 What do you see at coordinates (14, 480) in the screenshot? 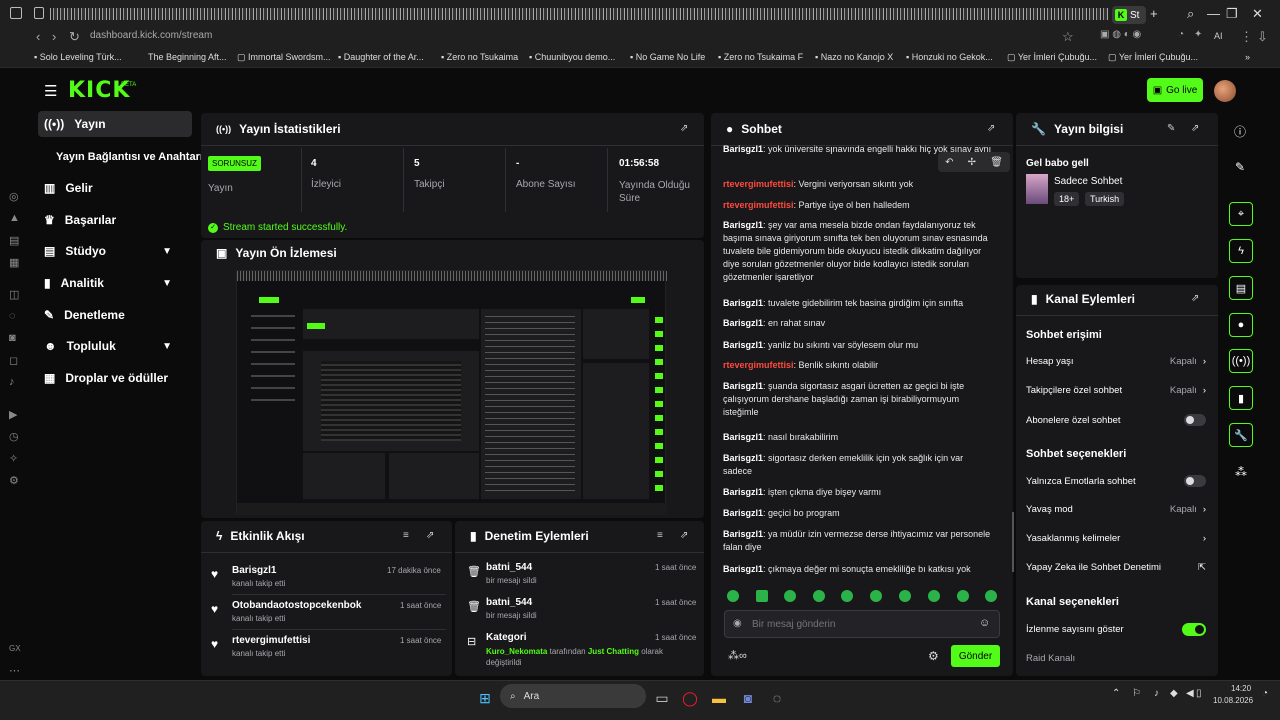
I see `settings-icon: ⚙` at bounding box center [14, 480].